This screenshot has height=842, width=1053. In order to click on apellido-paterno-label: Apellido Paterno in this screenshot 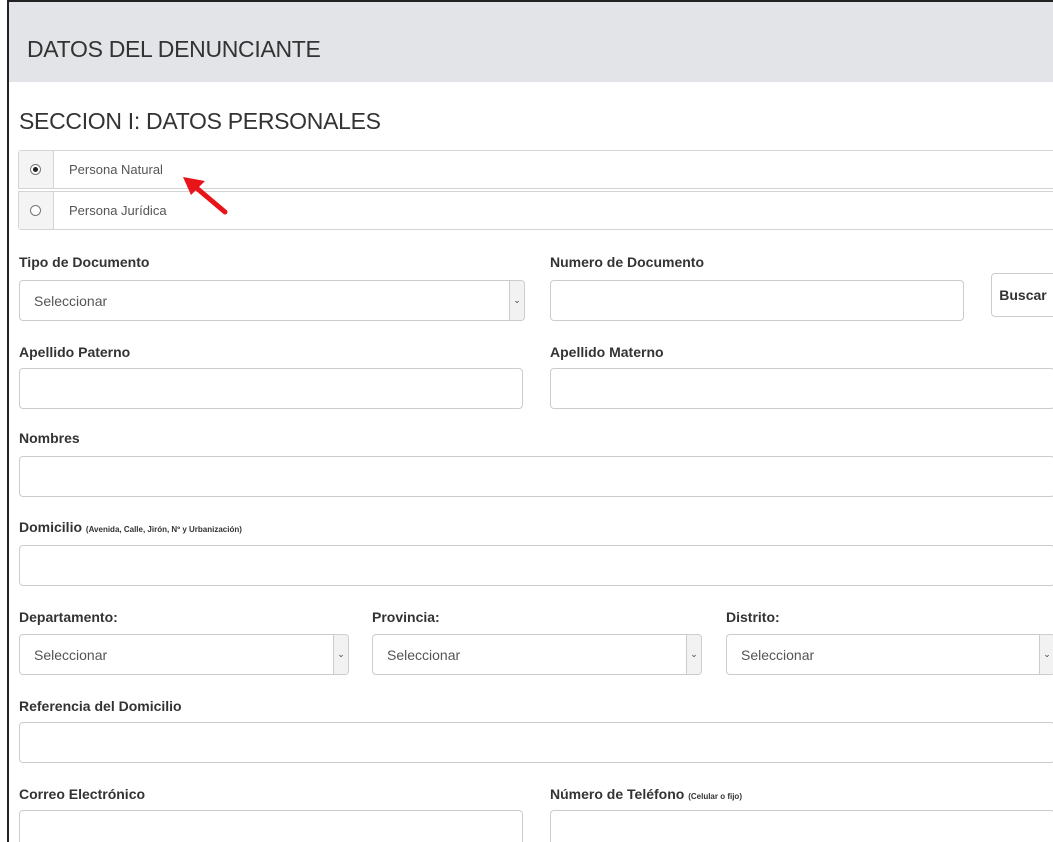, I will do `click(75, 352)`.